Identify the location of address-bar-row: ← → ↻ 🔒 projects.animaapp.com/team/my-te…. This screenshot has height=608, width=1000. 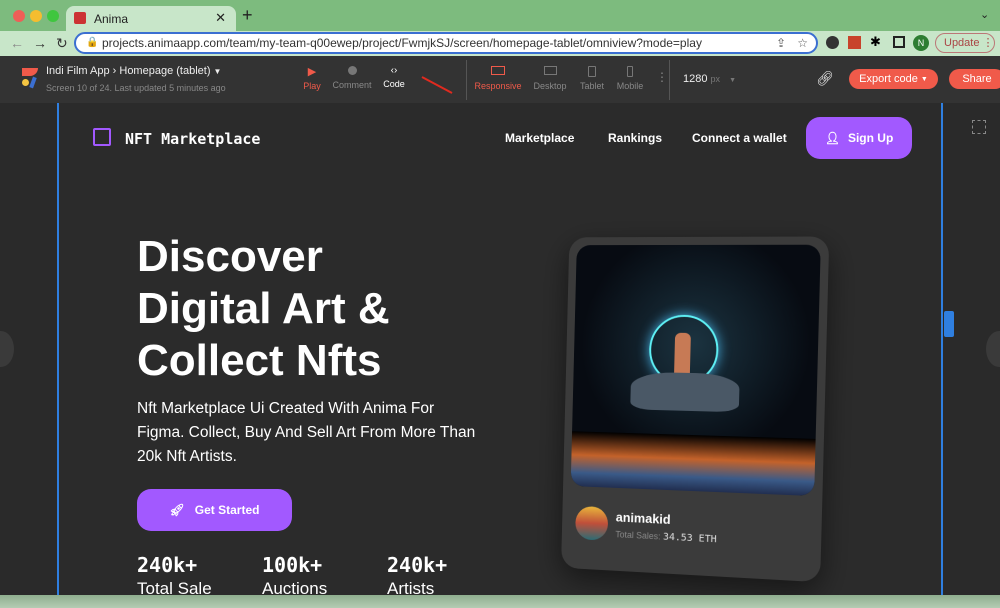
(500, 43).